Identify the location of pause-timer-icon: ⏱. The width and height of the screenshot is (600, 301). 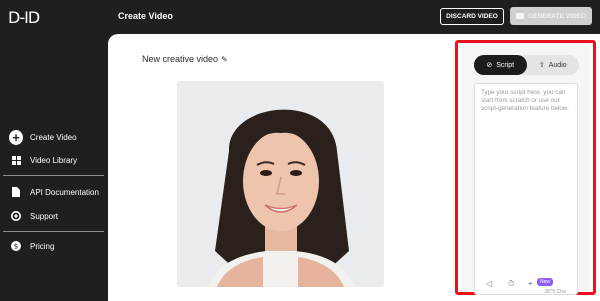
(511, 284).